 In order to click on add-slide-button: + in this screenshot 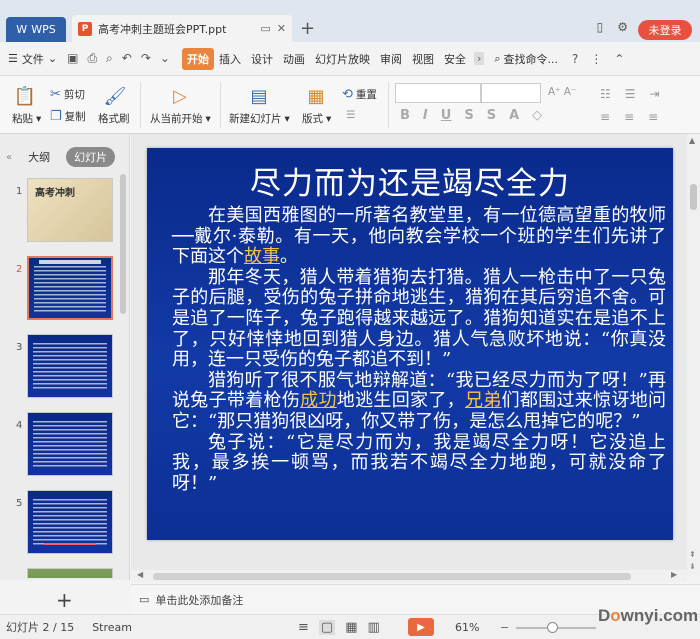, I will do `click(64, 600)`.